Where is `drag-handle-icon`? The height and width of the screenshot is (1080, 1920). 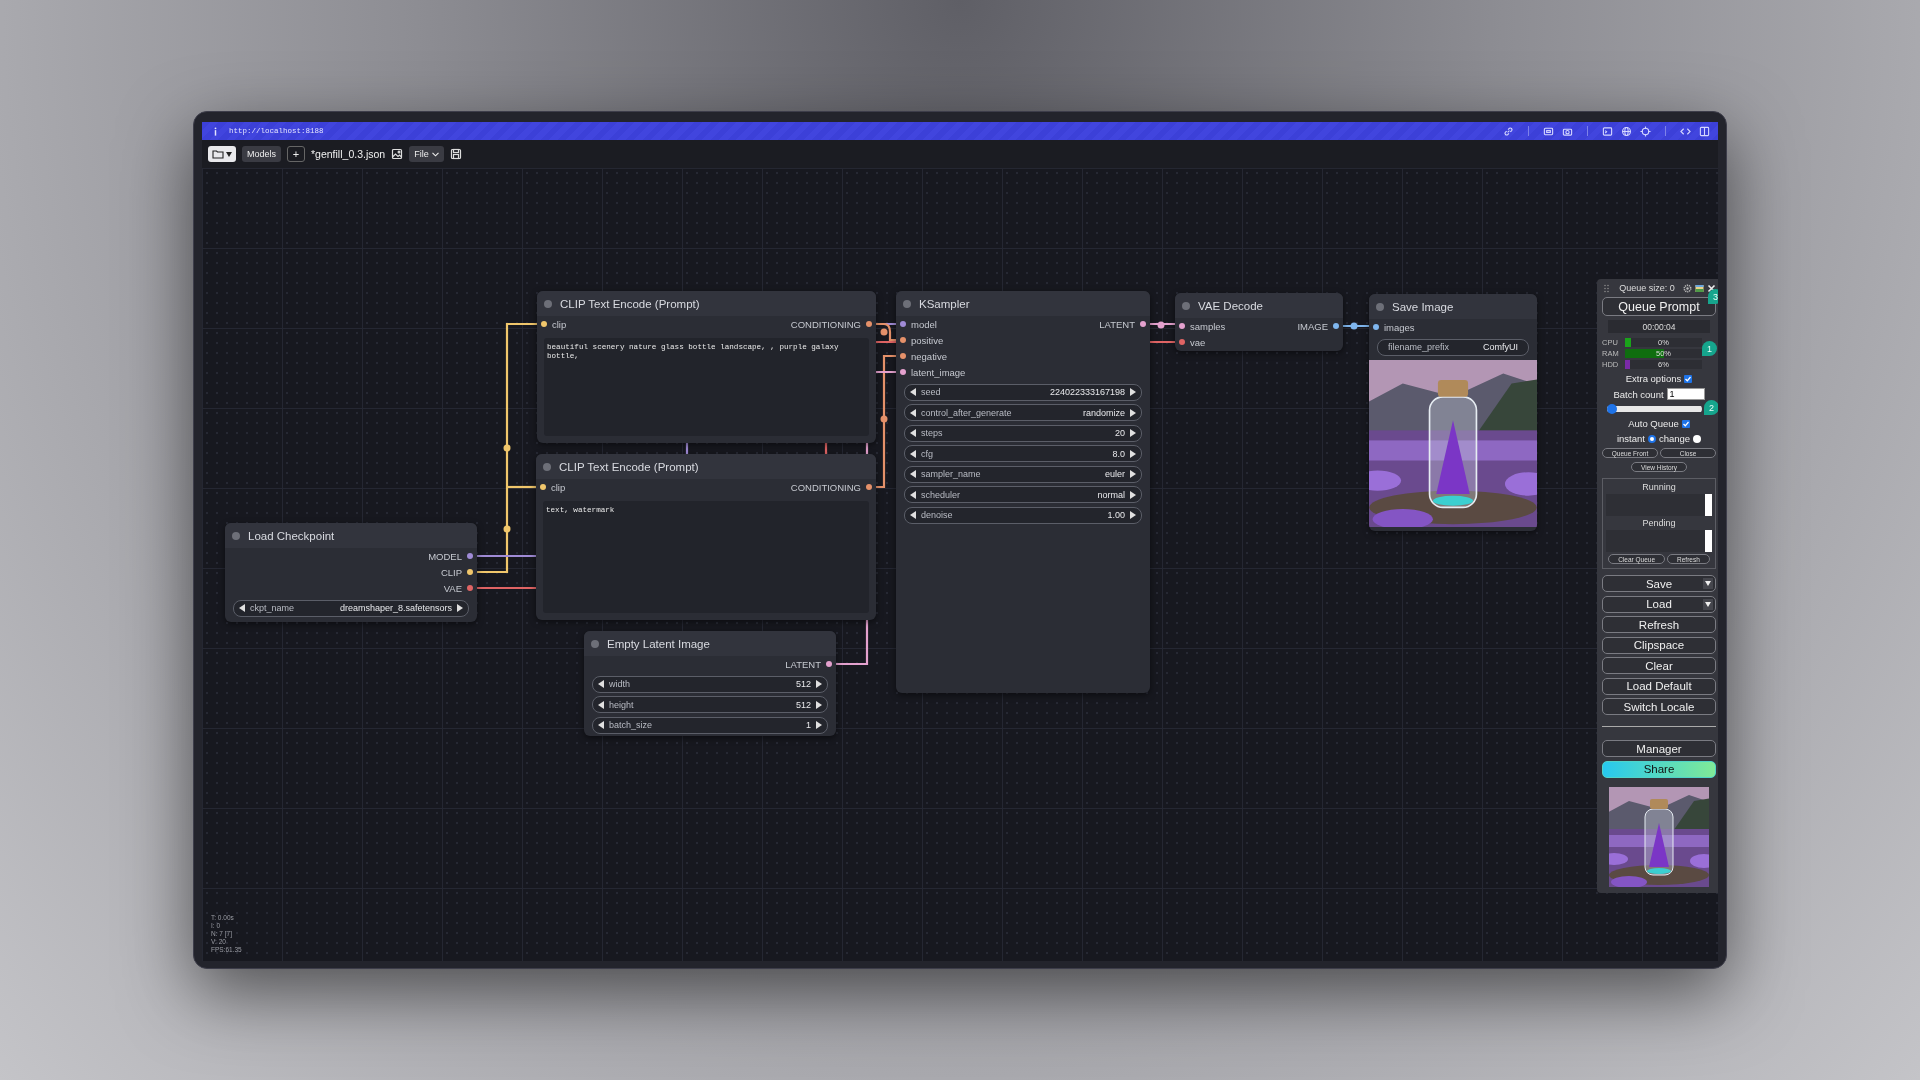 drag-handle-icon is located at coordinates (1606, 288).